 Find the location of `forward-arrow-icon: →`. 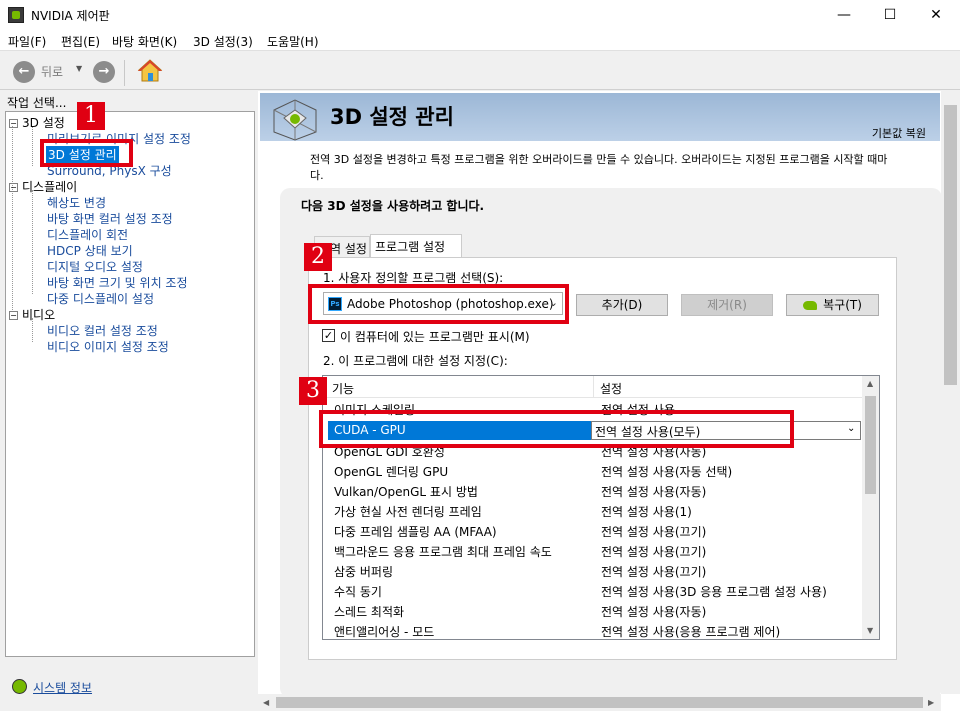

forward-arrow-icon: → is located at coordinates (104, 72).